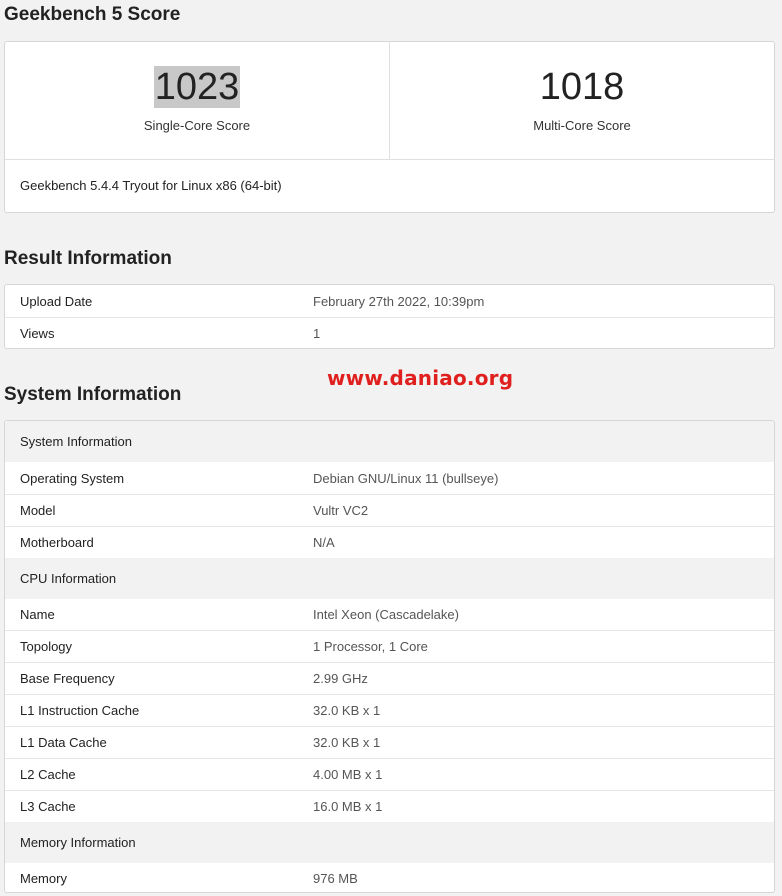  I want to click on section-header-memory: Memory Information, so click(389, 842).